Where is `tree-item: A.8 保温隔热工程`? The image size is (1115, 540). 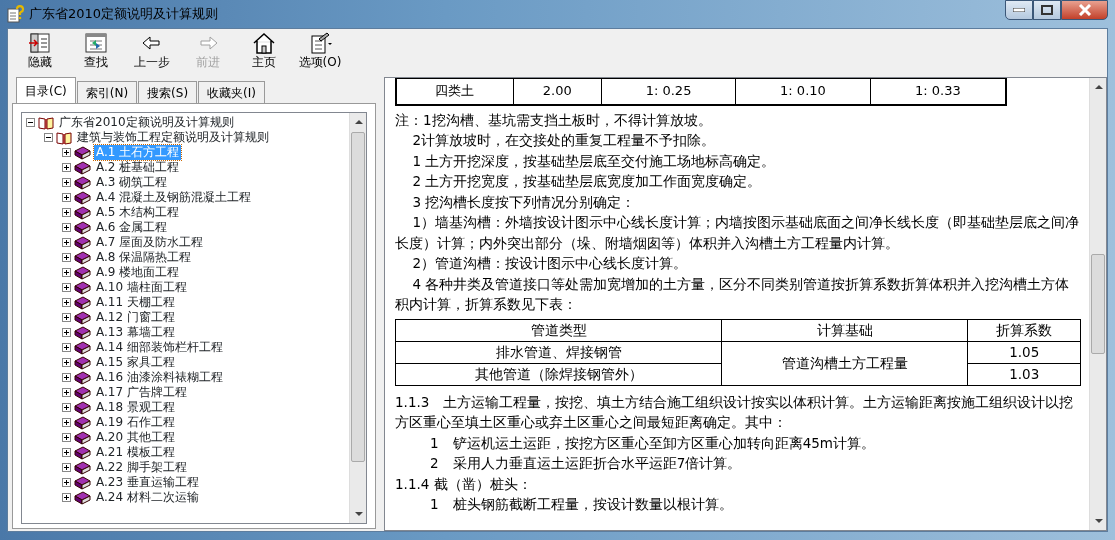 tree-item: A.8 保温隔热工程 is located at coordinates (144, 257).